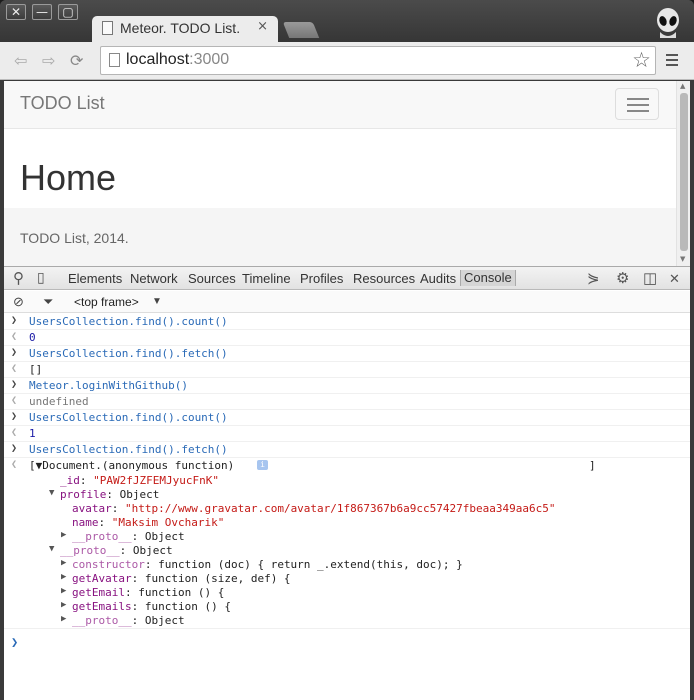 This screenshot has width=694, height=700. I want to click on tab-network: Network, so click(154, 278).